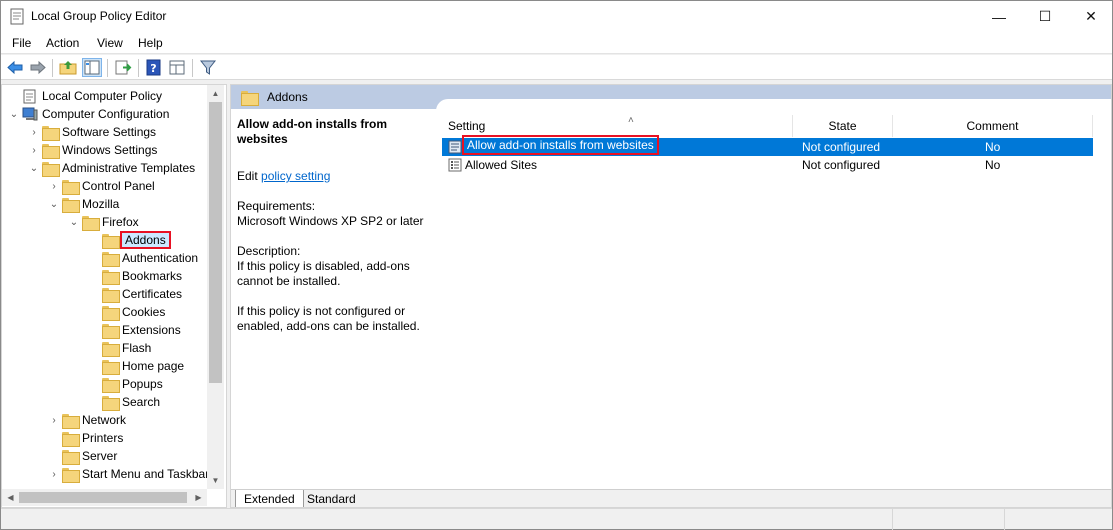  I want to click on tab-extended: Extended, so click(269, 498).